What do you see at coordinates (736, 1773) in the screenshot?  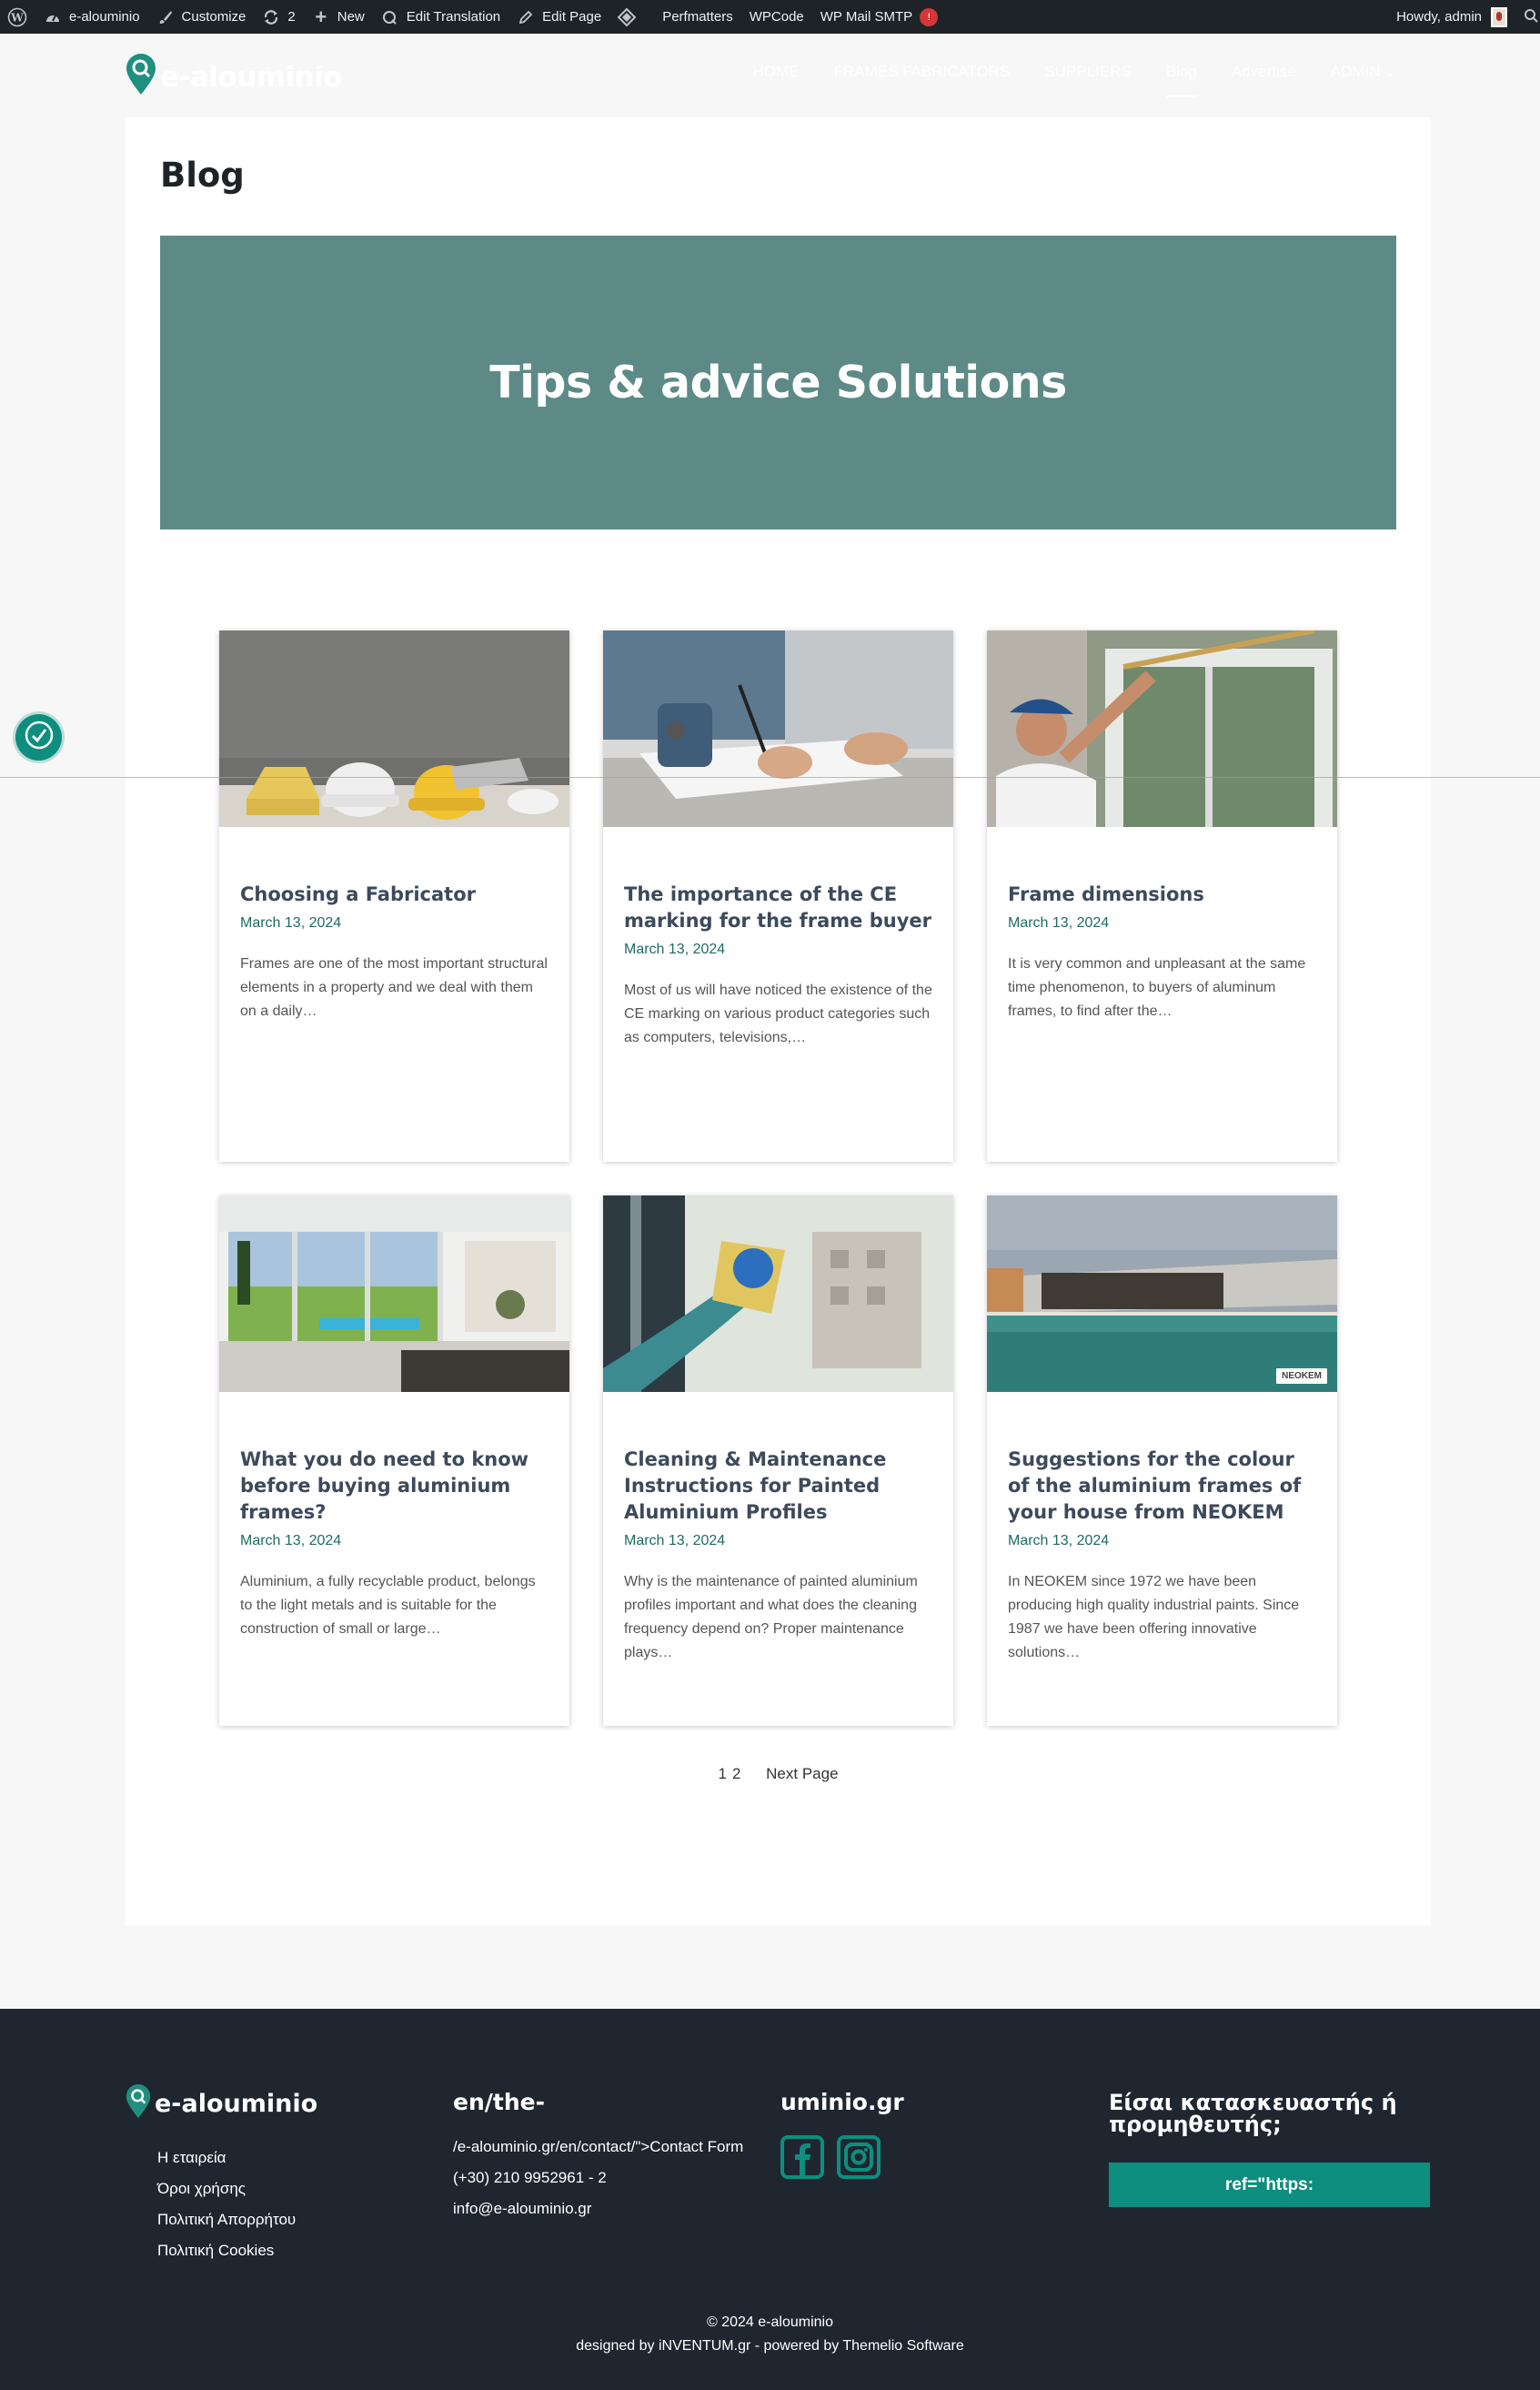 I see `page-2-link: 2` at bounding box center [736, 1773].